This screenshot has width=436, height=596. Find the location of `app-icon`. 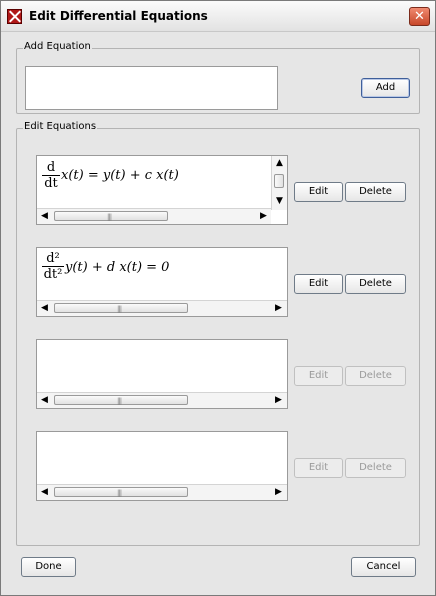

app-icon is located at coordinates (14, 16).